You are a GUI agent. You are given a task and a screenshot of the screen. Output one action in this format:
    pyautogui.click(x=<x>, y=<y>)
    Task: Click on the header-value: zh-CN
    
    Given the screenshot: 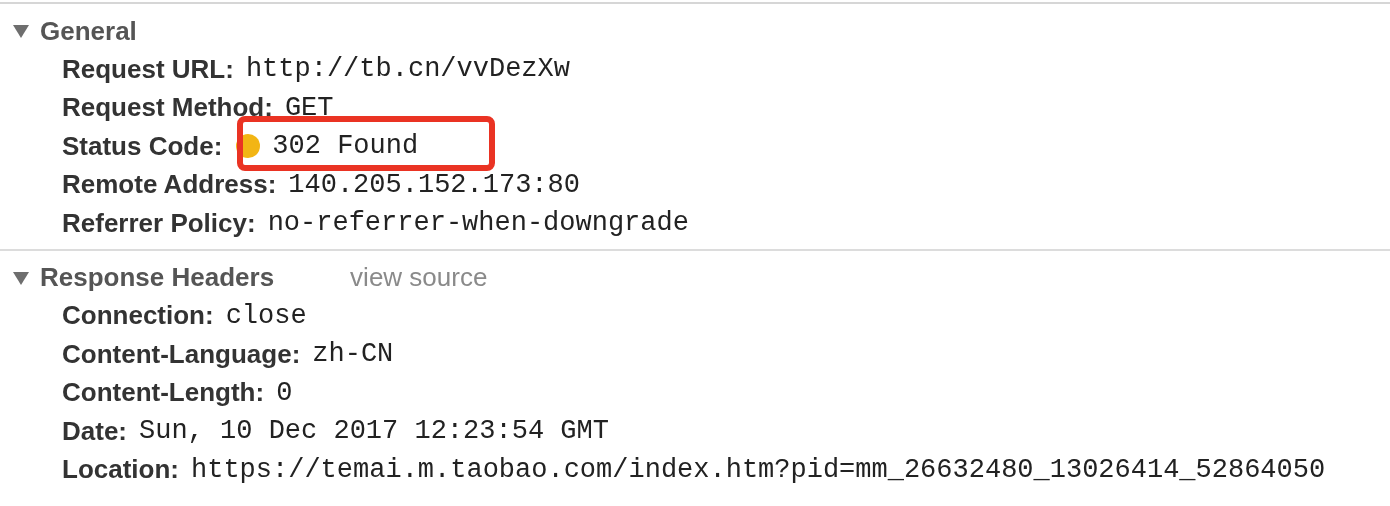 What is the action you would take?
    pyautogui.click(x=353, y=354)
    